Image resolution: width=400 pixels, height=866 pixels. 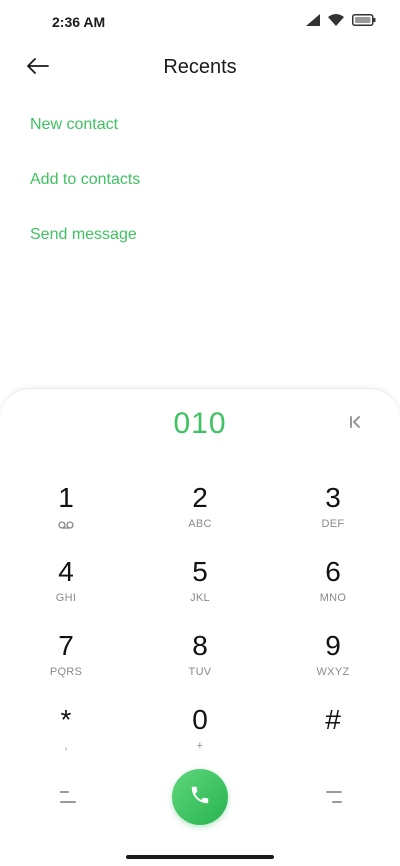 I want to click on phone-icon, so click(x=200, y=797).